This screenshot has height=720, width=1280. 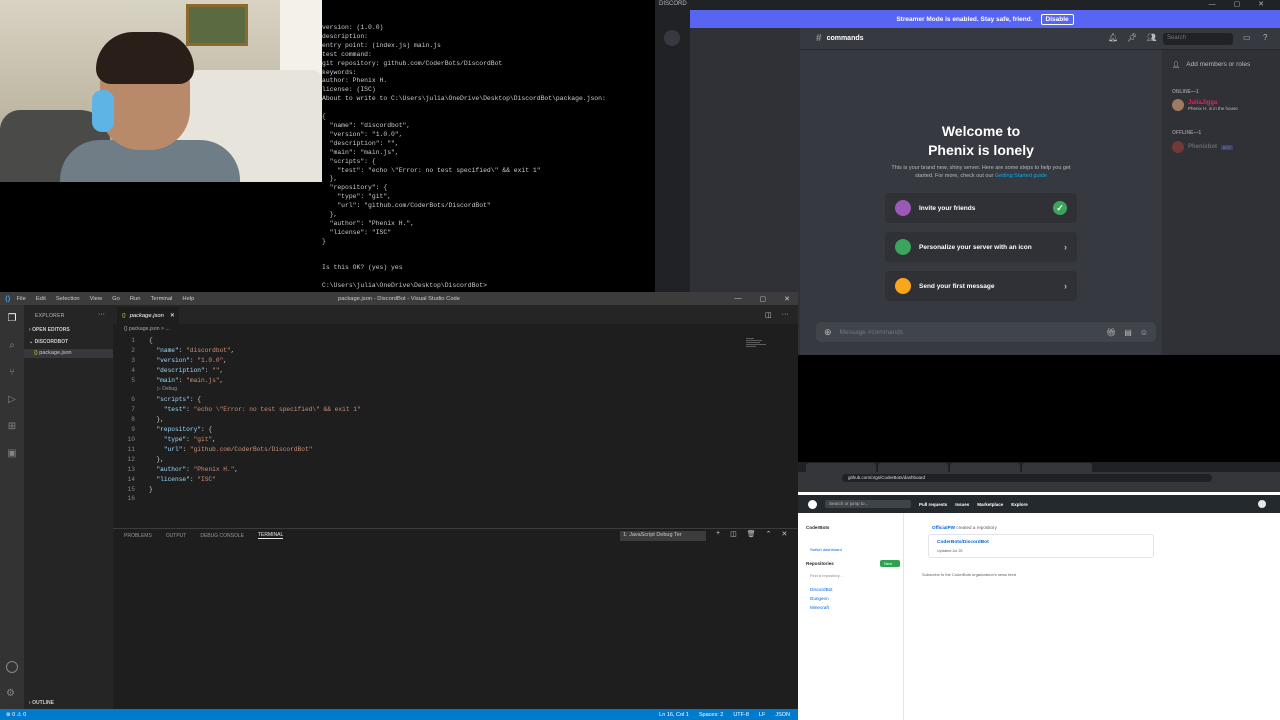 I want to click on getting-started-link: Getting Started guide, so click(x=1021, y=176).